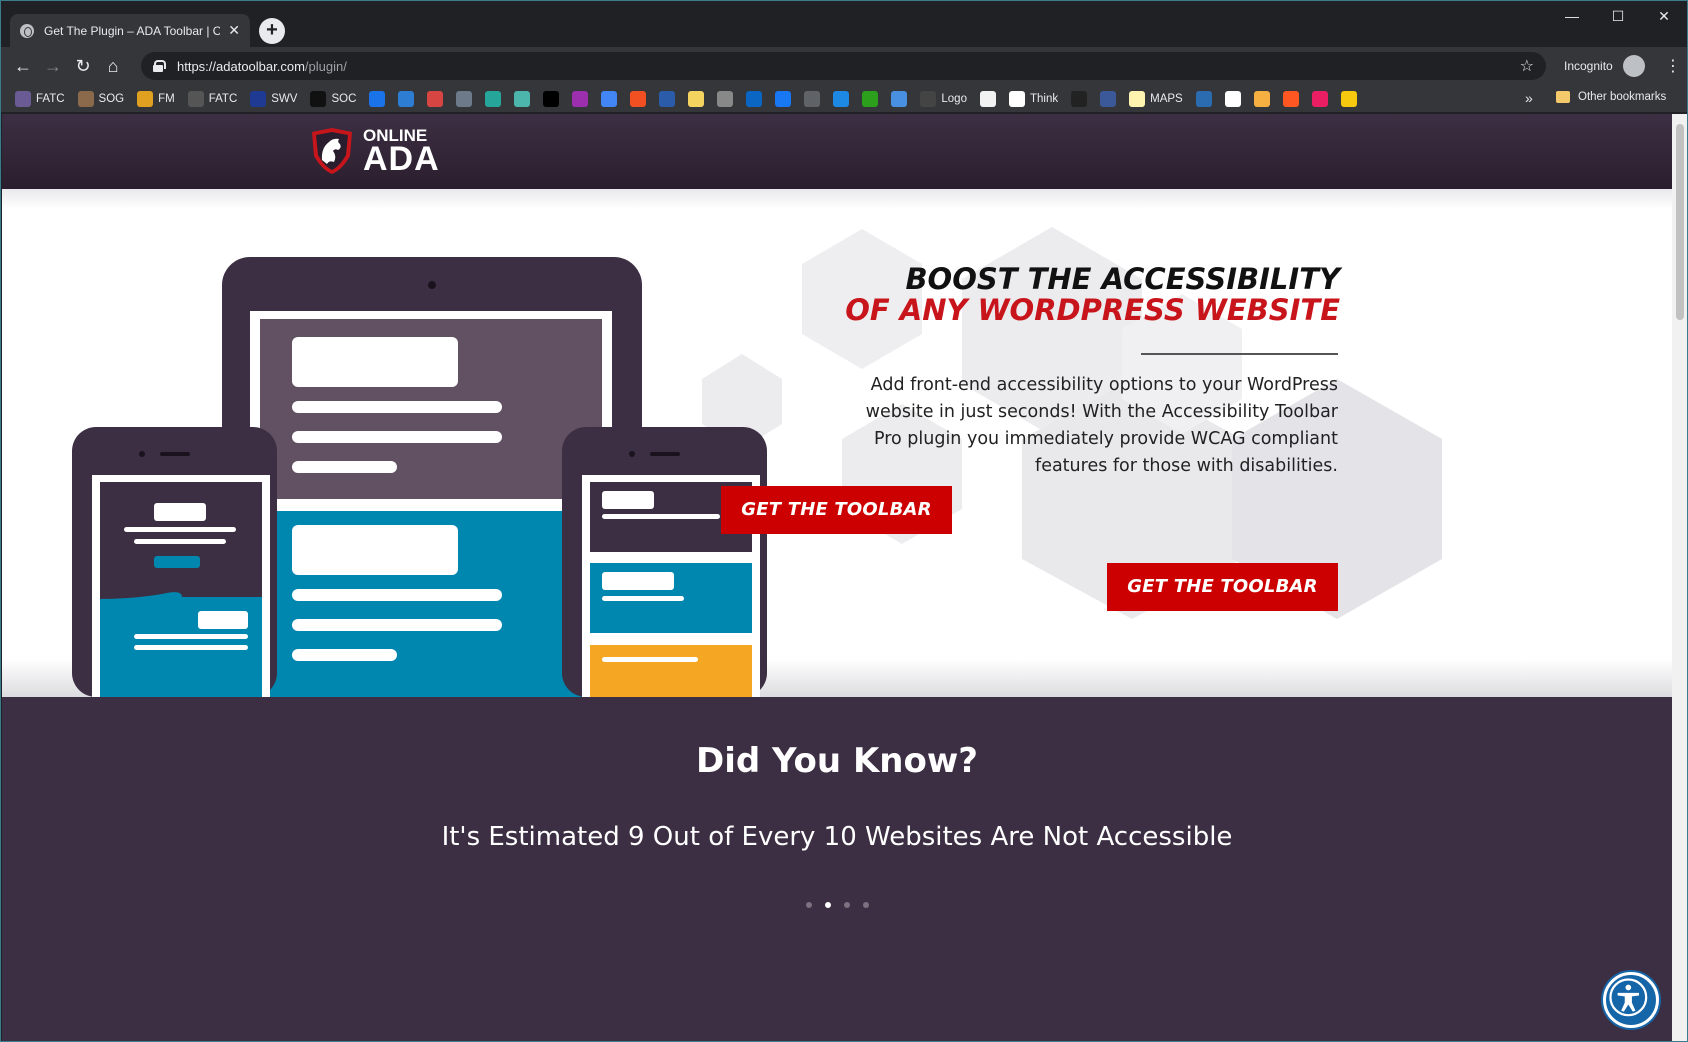  Describe the element at coordinates (1611, 97) in the screenshot. I see `other-bookmarks: Other bookmarks` at that location.